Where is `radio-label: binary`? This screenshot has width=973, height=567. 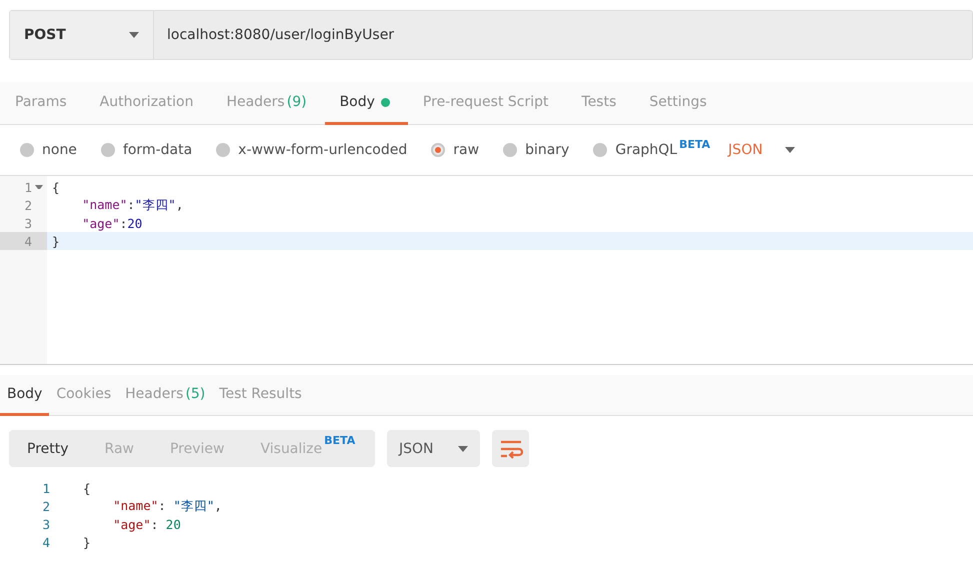
radio-label: binary is located at coordinates (547, 150).